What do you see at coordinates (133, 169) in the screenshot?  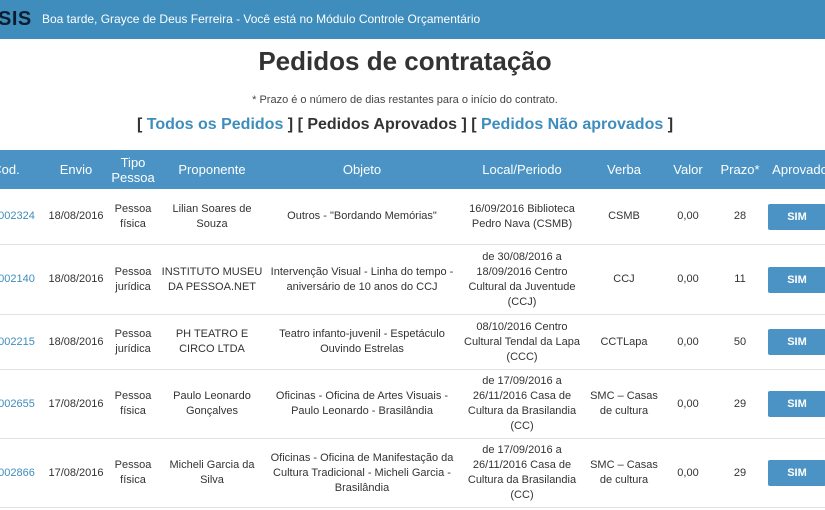 I see `header-tipo-pessoa: Tipo Pessoa` at bounding box center [133, 169].